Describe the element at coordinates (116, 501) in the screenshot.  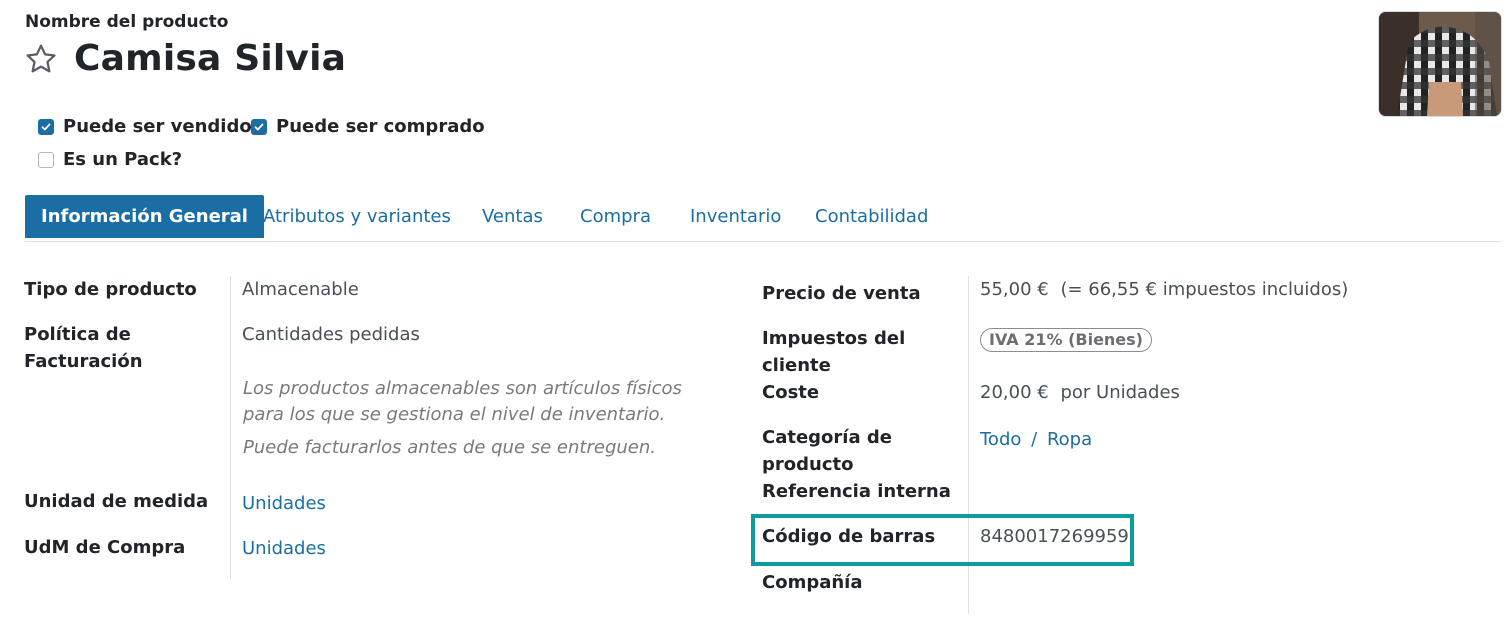
I see `uom-label: Unidad de medida` at that location.